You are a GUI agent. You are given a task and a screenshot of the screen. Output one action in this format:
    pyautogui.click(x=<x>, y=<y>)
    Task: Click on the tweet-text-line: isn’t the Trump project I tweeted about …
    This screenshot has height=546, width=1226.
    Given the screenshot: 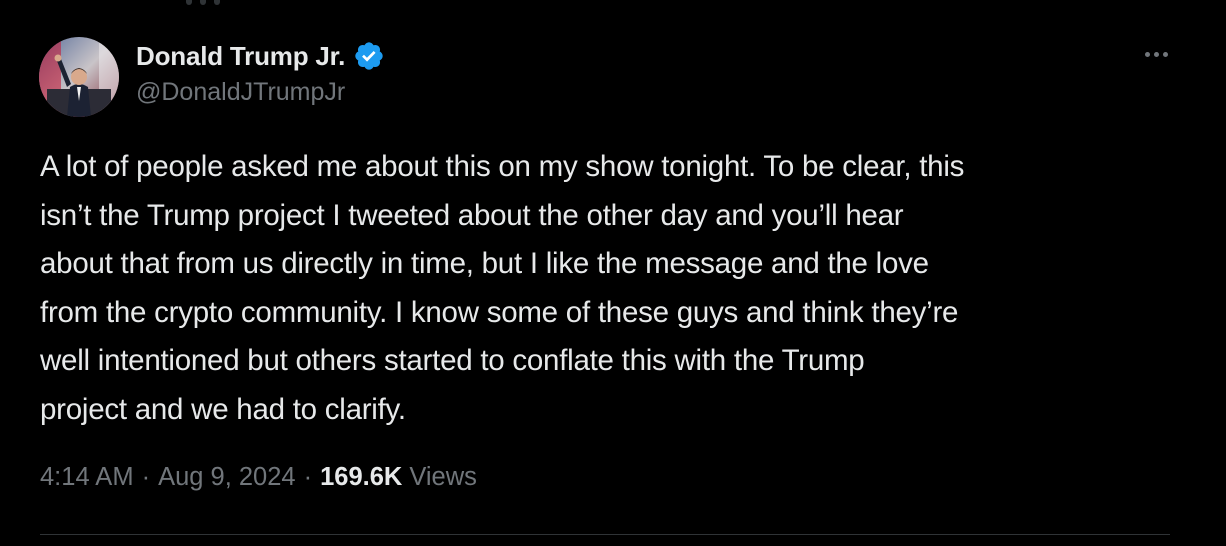 What is the action you would take?
    pyautogui.click(x=472, y=215)
    